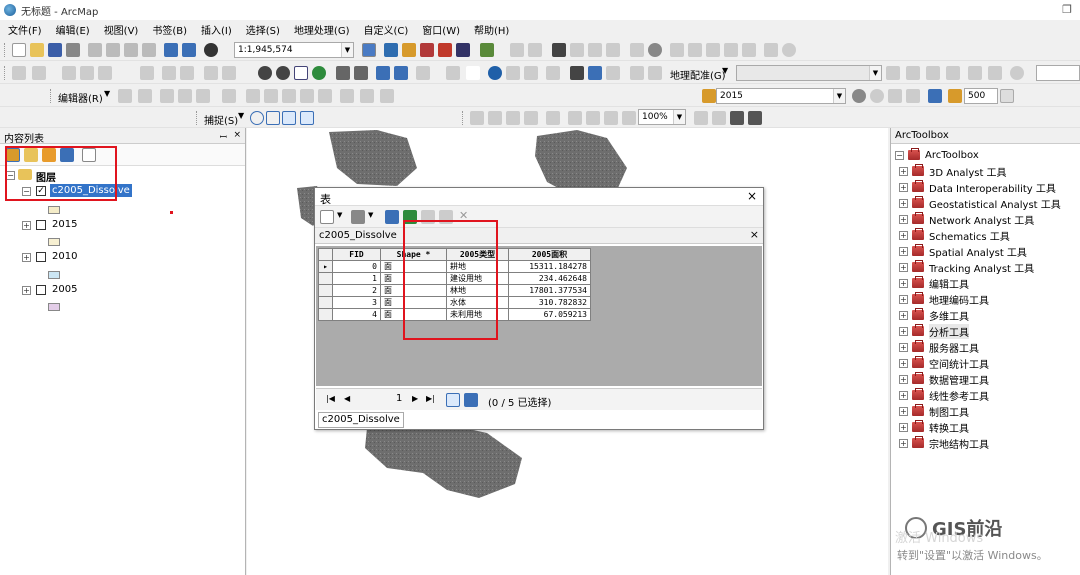  I want to click on toolbox-item: + Tracking Analyst 工具, so click(966, 267).